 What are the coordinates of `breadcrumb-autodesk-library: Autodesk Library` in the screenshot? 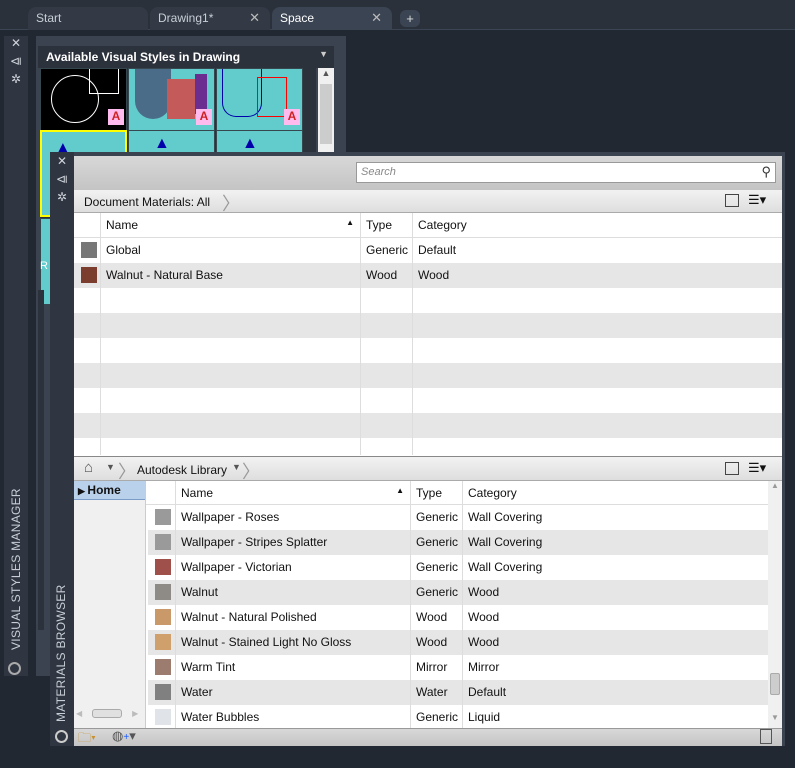 It's located at (182, 470).